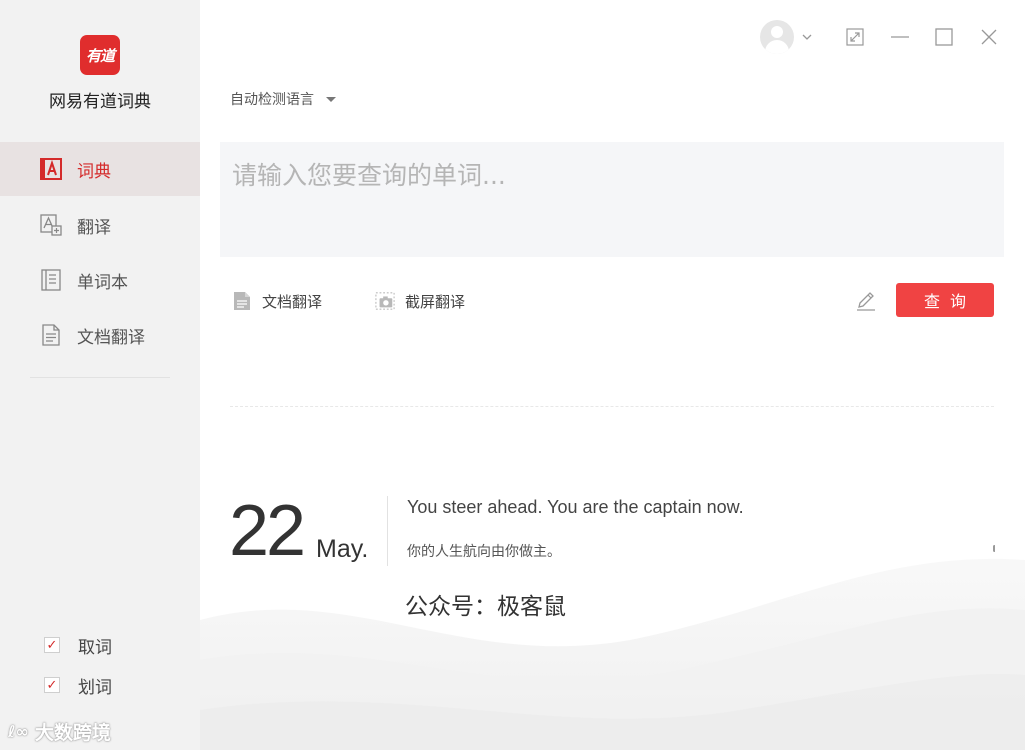  I want to click on sidebar-item-translate: 翻译, so click(100, 225).